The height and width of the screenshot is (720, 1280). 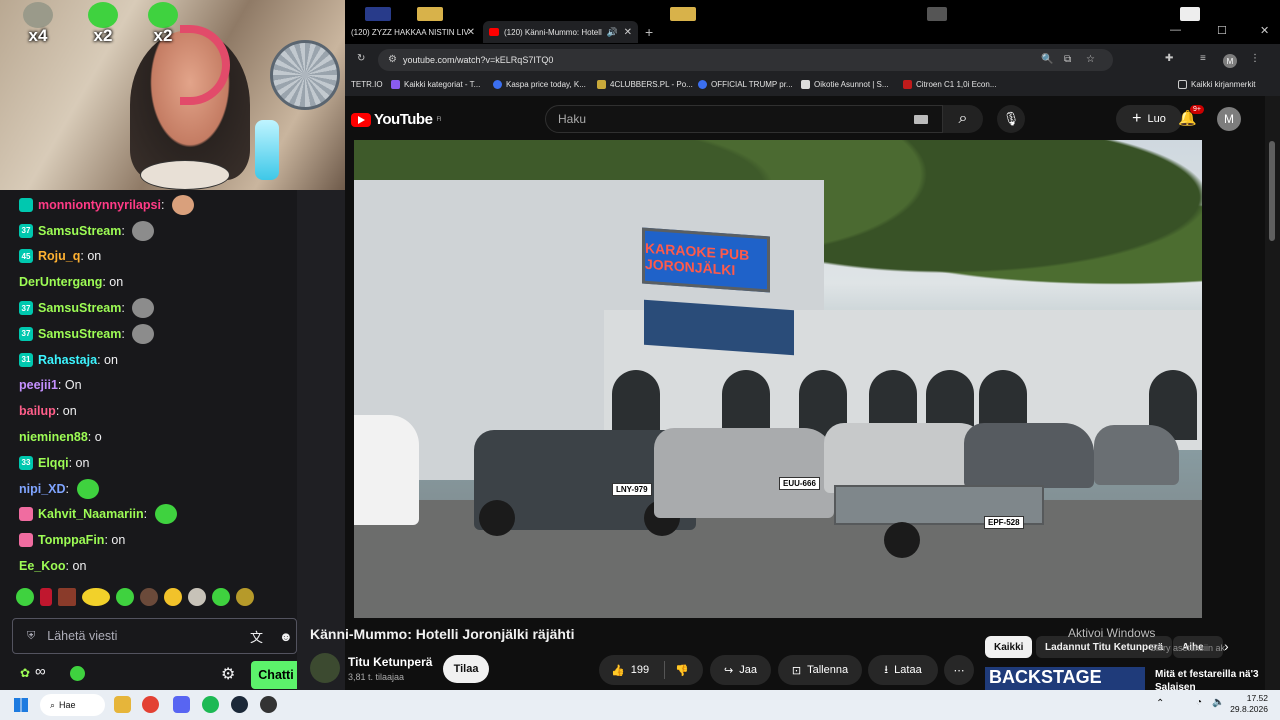 What do you see at coordinates (1272, 393) in the screenshot?
I see `scrollbar` at bounding box center [1272, 393].